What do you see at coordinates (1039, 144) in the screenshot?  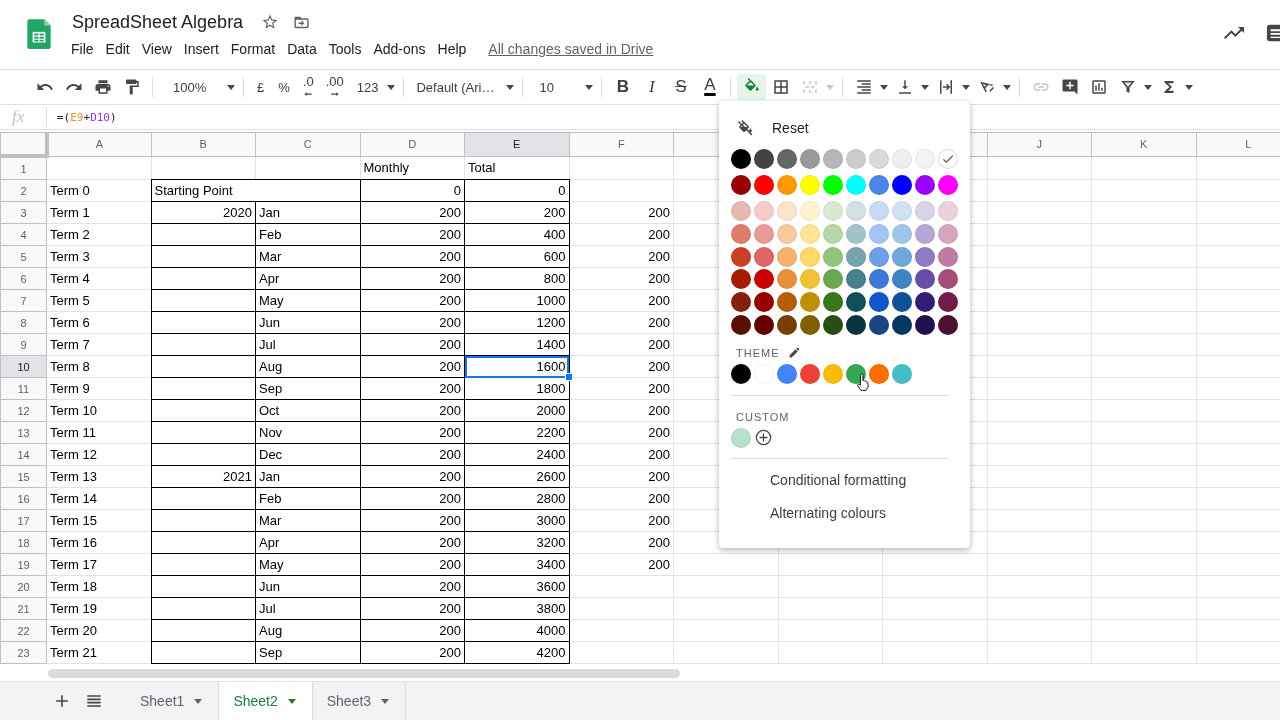 I see `column-header: J` at bounding box center [1039, 144].